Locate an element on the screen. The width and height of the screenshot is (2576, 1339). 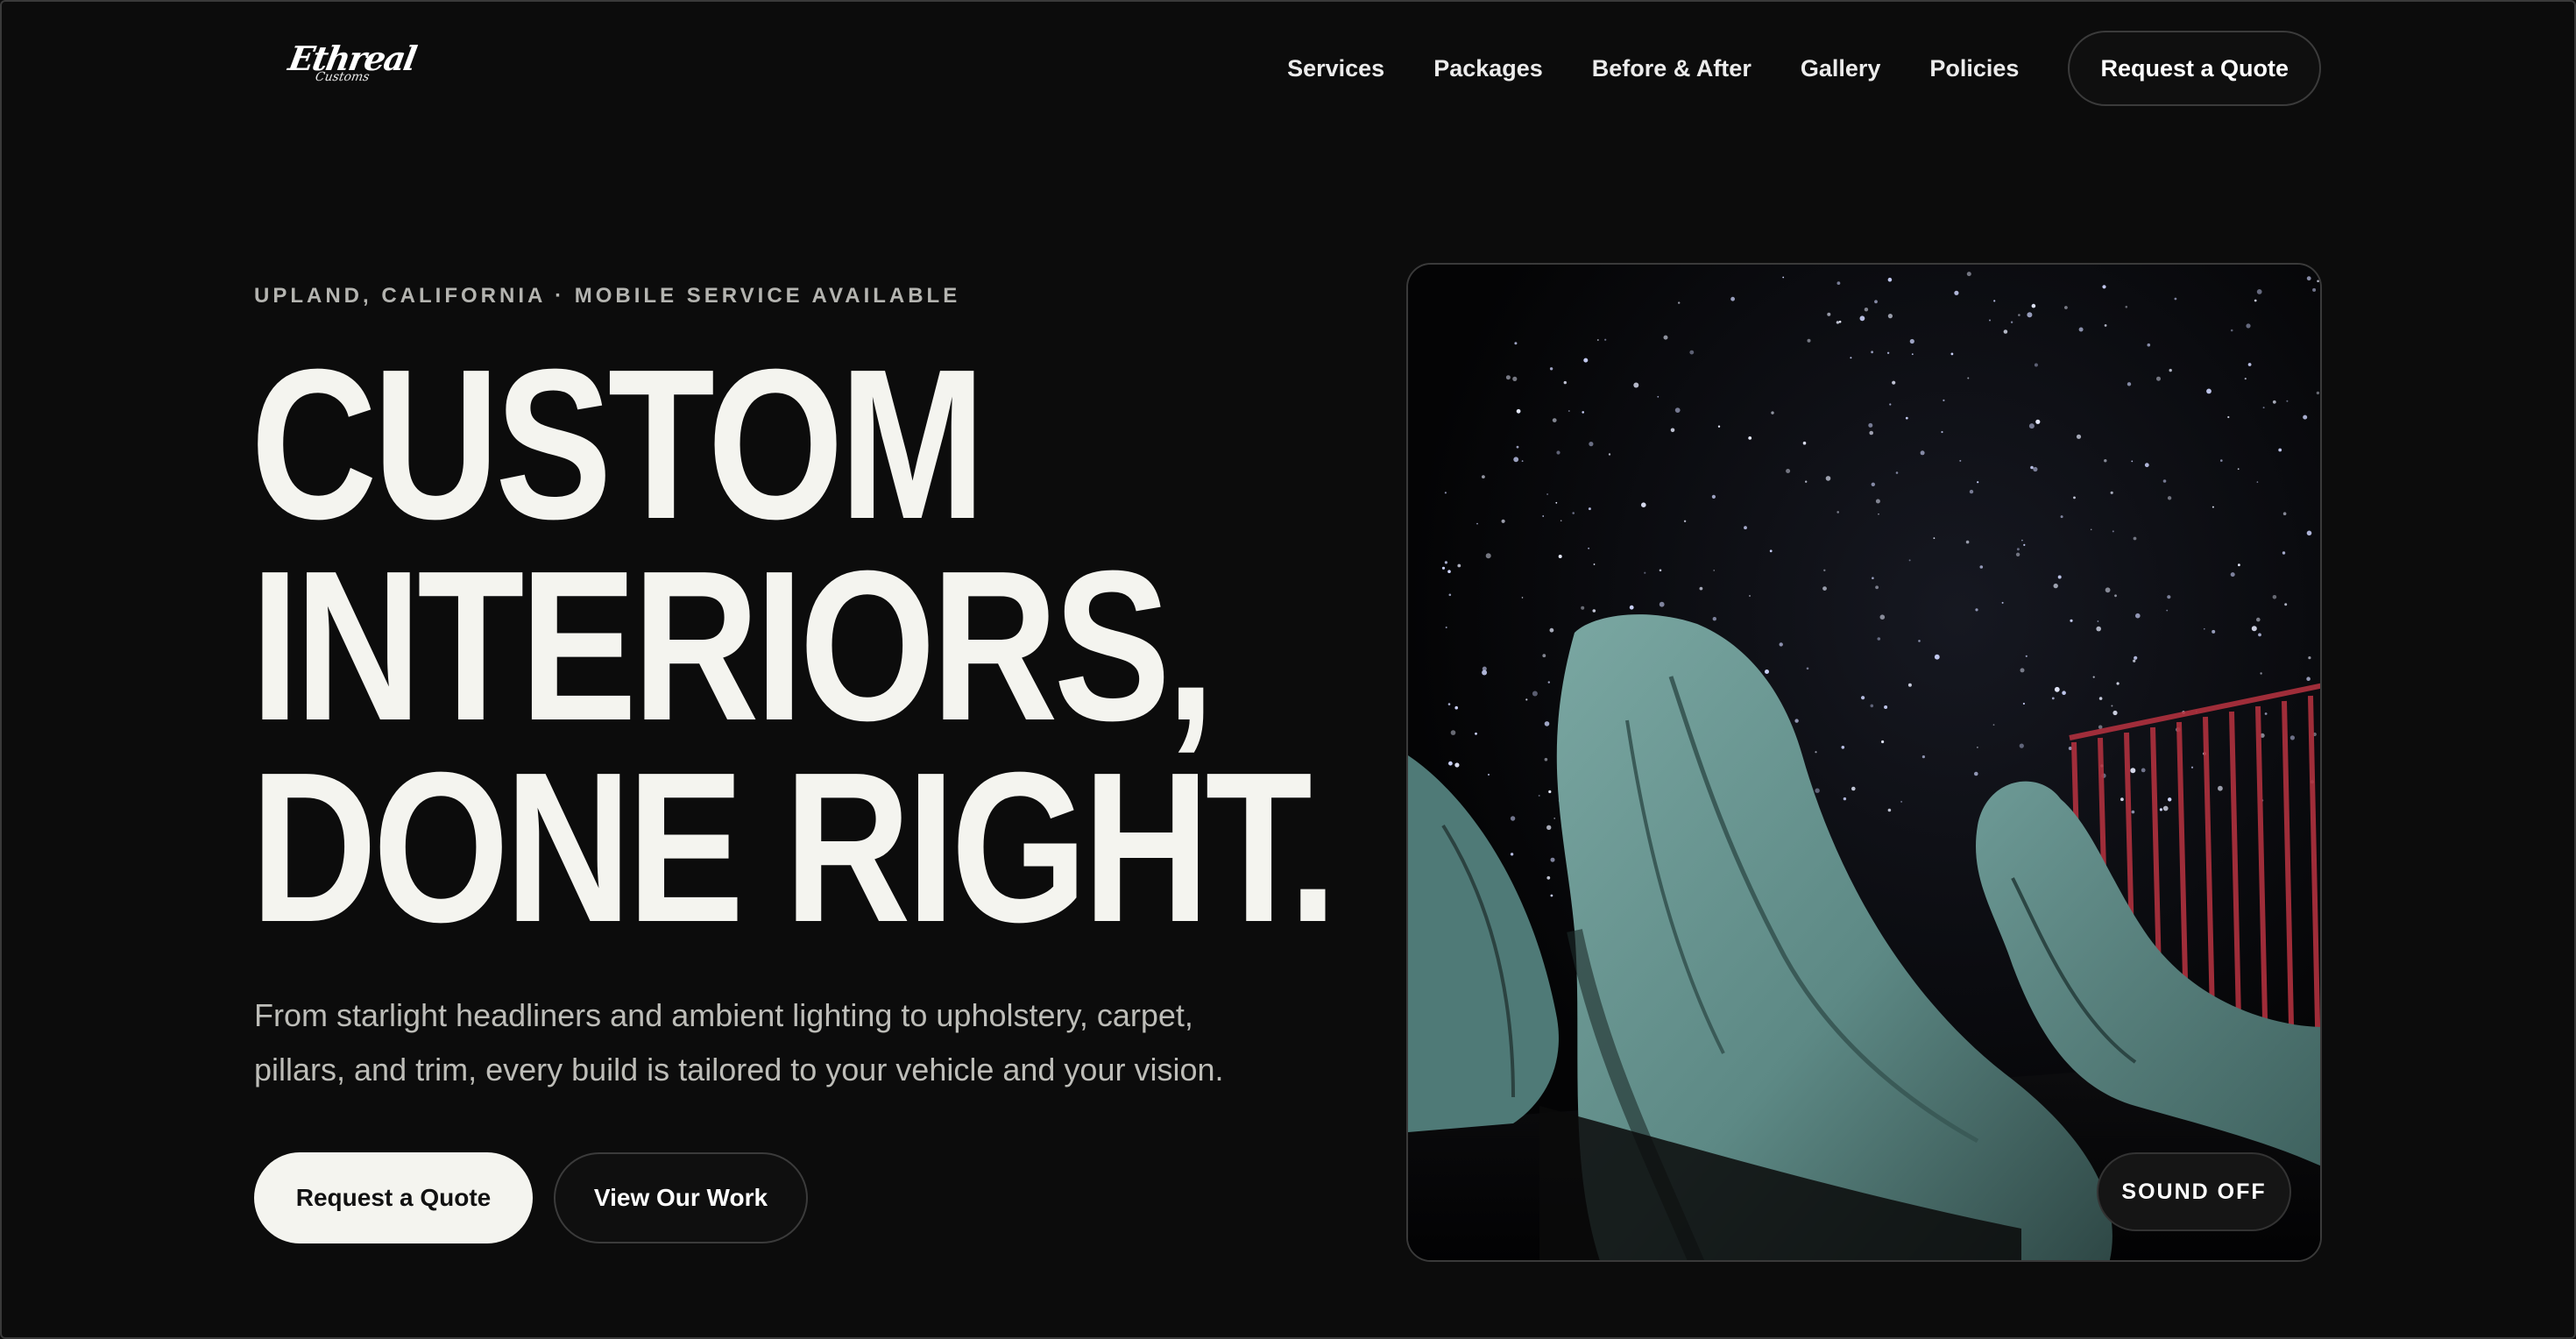
nav-link-services: Services is located at coordinates (1335, 68).